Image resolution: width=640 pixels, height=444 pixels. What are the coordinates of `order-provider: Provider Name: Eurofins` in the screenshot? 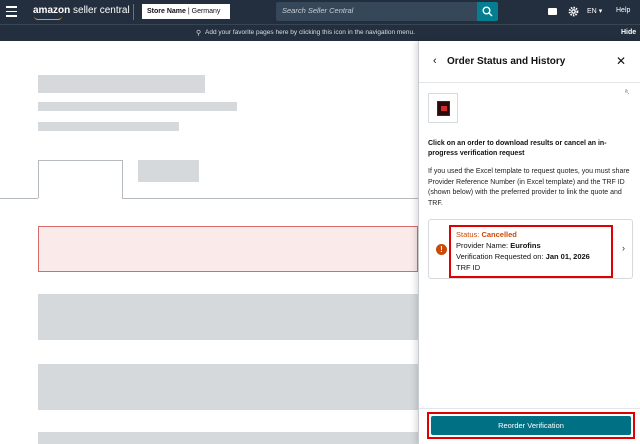 It's located at (498, 245).